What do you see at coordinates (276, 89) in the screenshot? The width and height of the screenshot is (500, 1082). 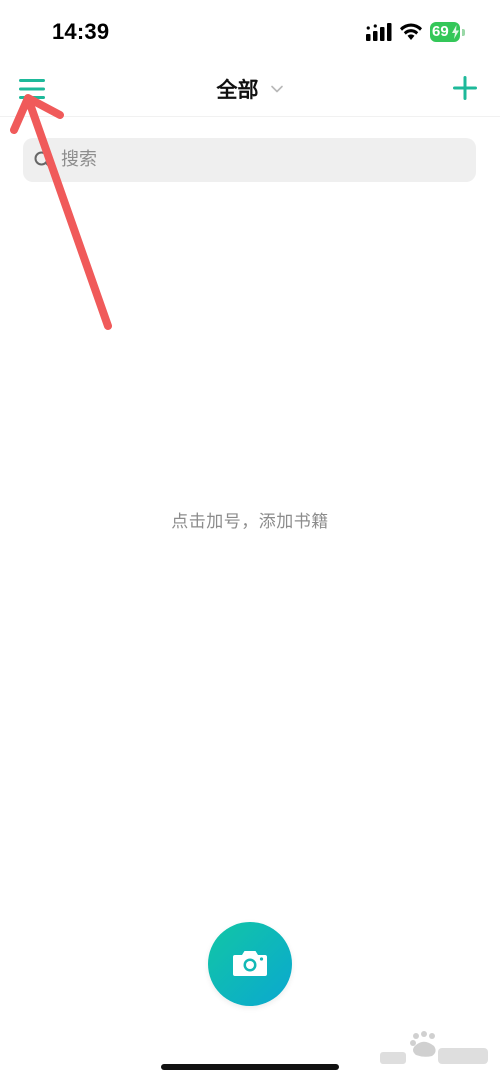 I see `chevron-down-icon` at bounding box center [276, 89].